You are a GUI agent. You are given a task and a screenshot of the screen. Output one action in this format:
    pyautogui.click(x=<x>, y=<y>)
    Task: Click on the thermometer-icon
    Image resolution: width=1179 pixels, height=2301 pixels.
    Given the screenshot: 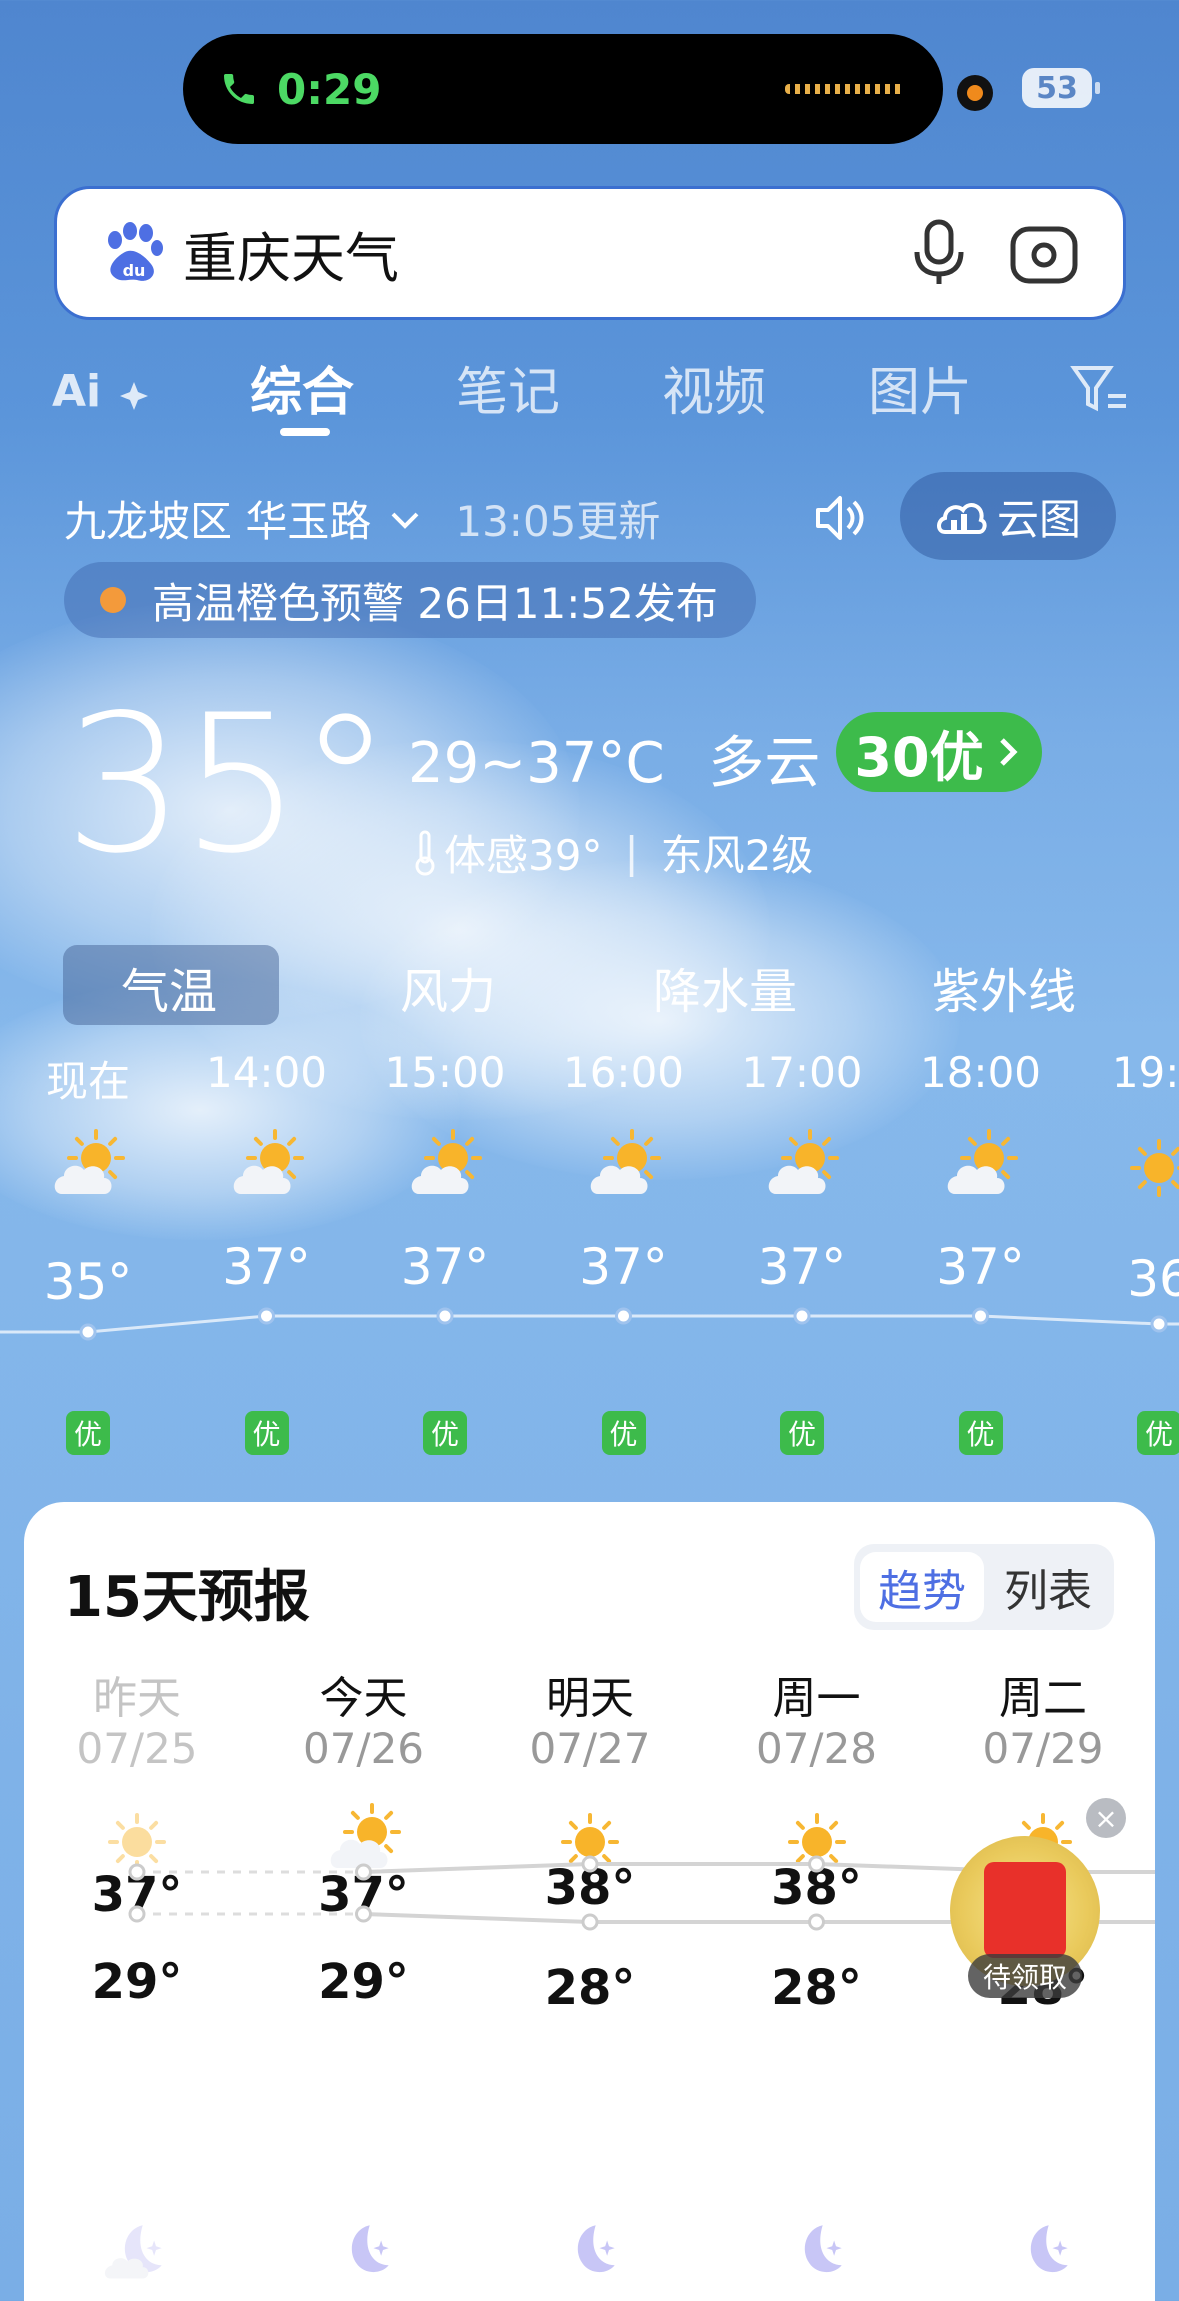 What is the action you would take?
    pyautogui.click(x=425, y=852)
    